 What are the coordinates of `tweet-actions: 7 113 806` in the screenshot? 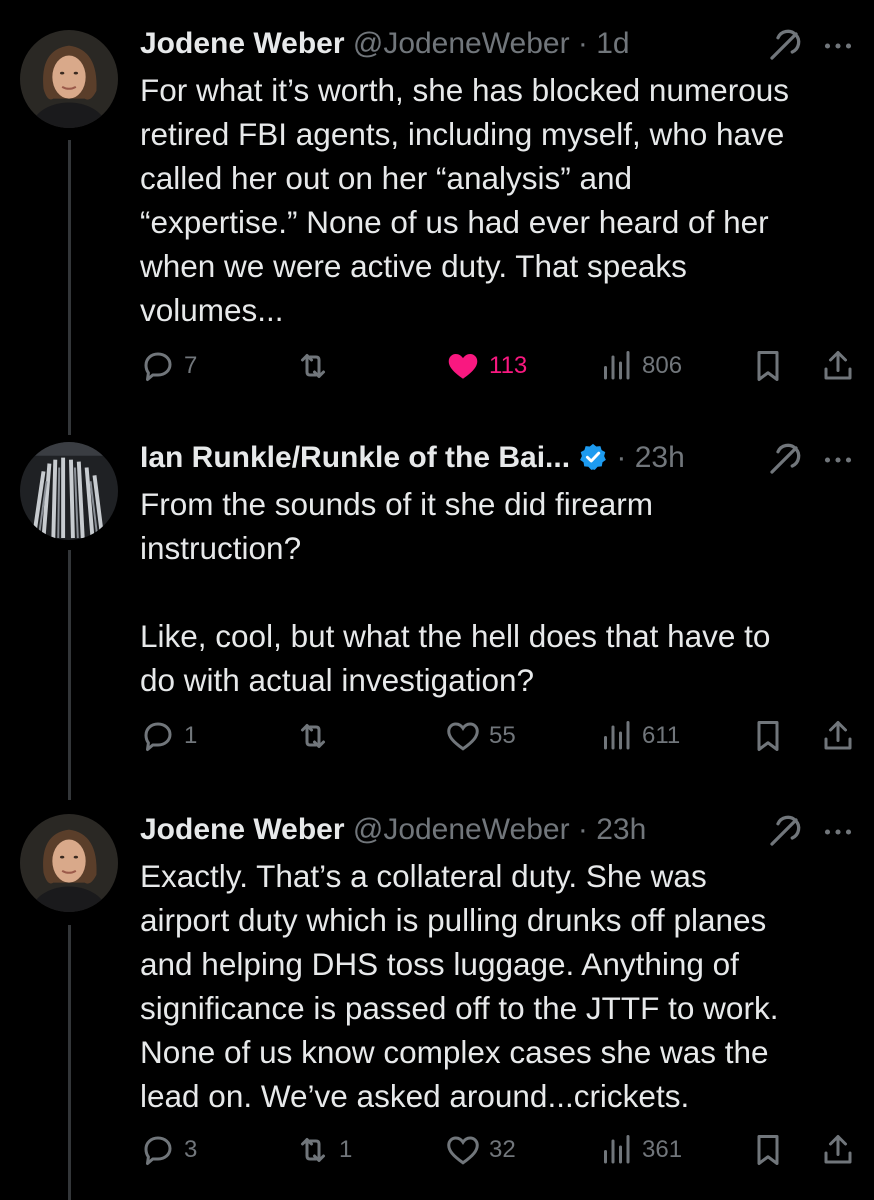 It's located at (507, 366).